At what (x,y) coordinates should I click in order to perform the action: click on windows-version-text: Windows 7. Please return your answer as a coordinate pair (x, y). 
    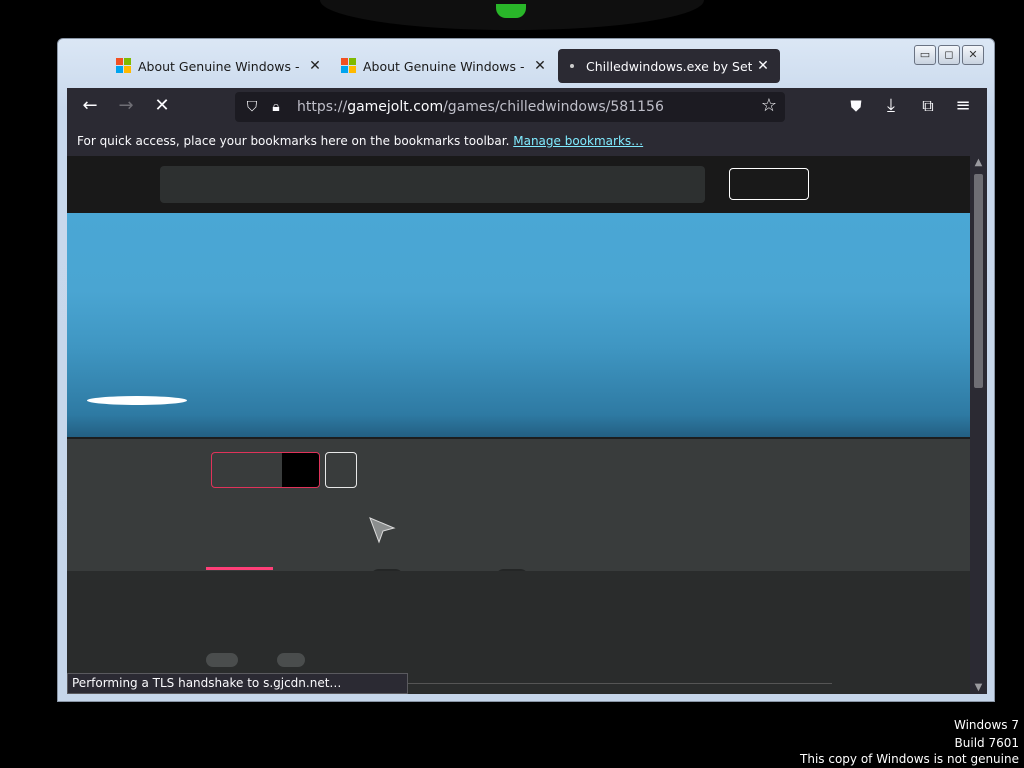
    Looking at the image, I should click on (986, 725).